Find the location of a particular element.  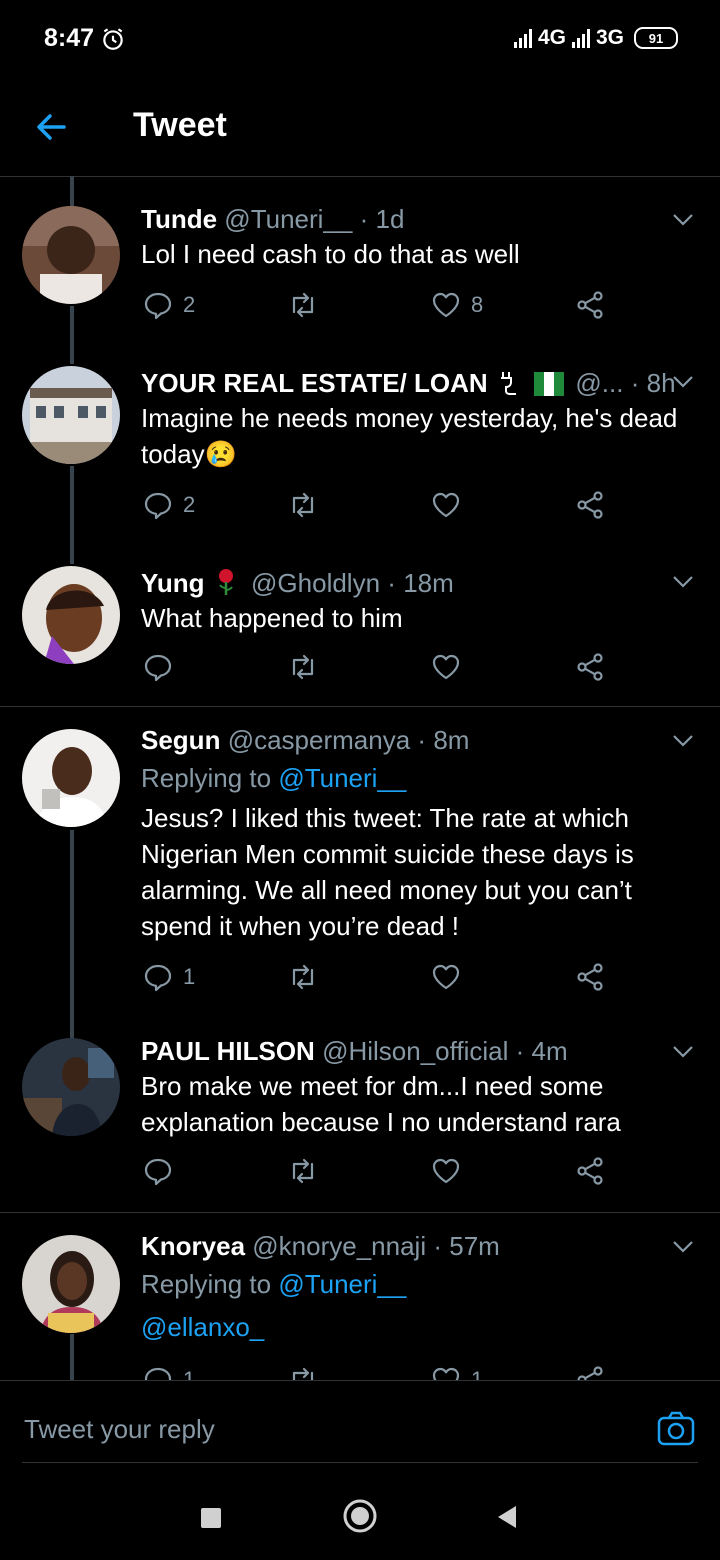

user-handle: @Hilson_official is located at coordinates (415, 1051).